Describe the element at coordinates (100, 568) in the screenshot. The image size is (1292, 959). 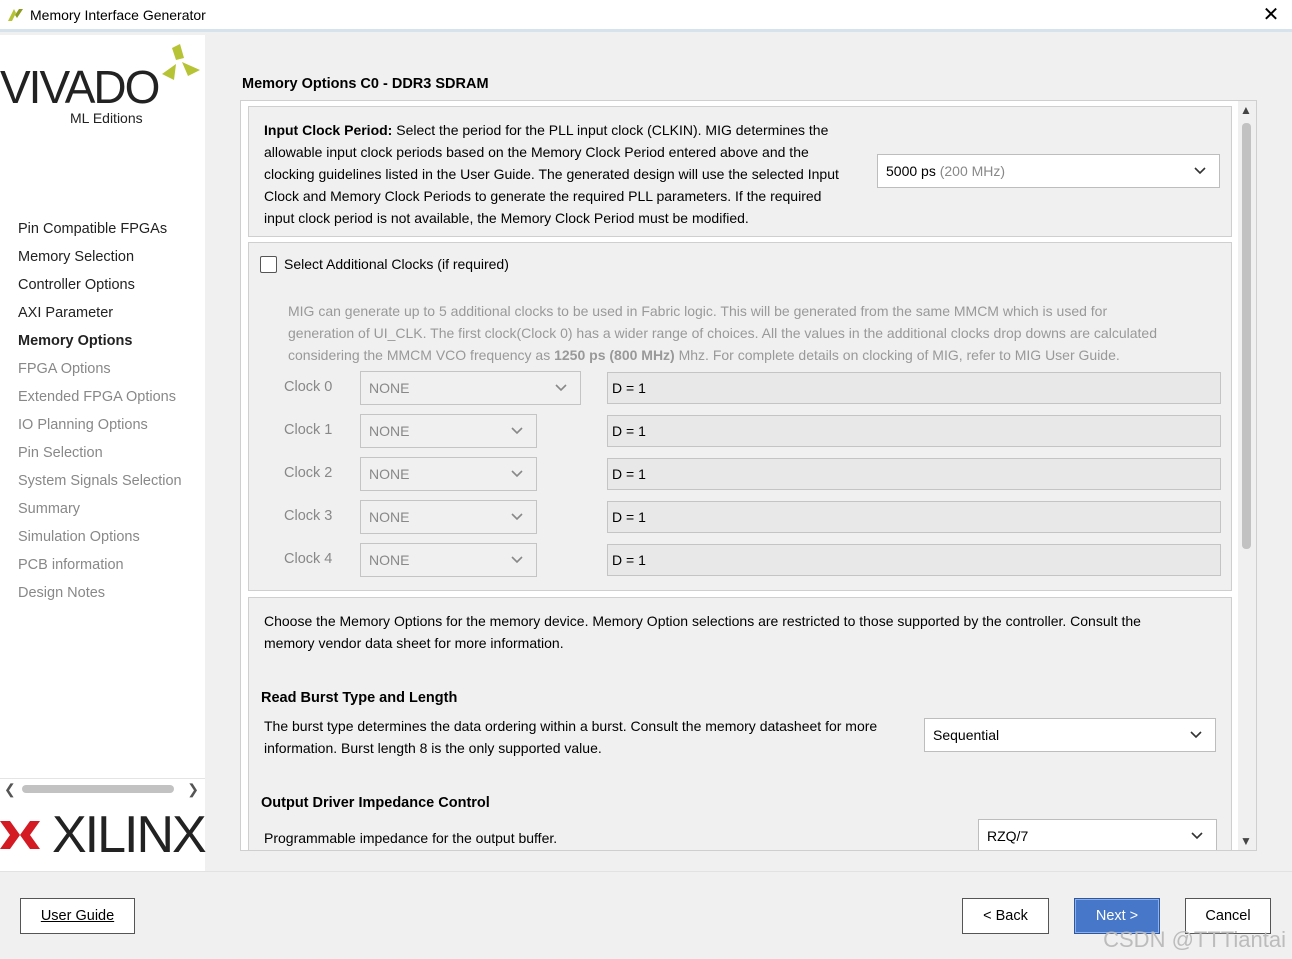
I see `sidebar-item-pcb-information: PCB information` at that location.